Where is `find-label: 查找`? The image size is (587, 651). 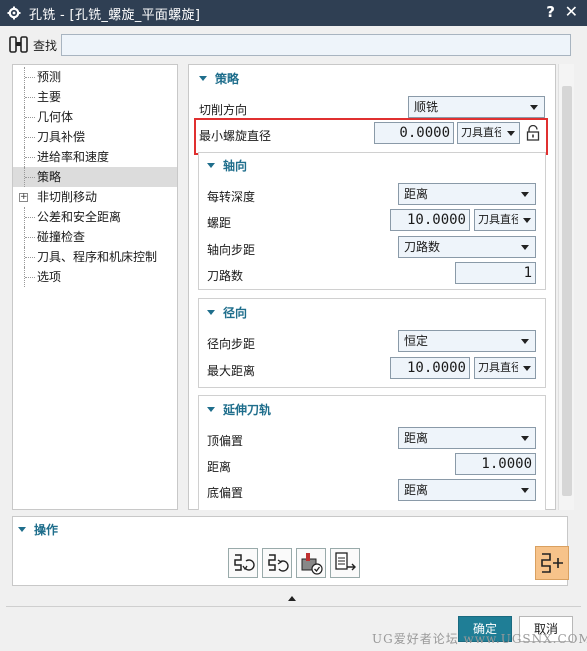
find-label: 查找 is located at coordinates (45, 45).